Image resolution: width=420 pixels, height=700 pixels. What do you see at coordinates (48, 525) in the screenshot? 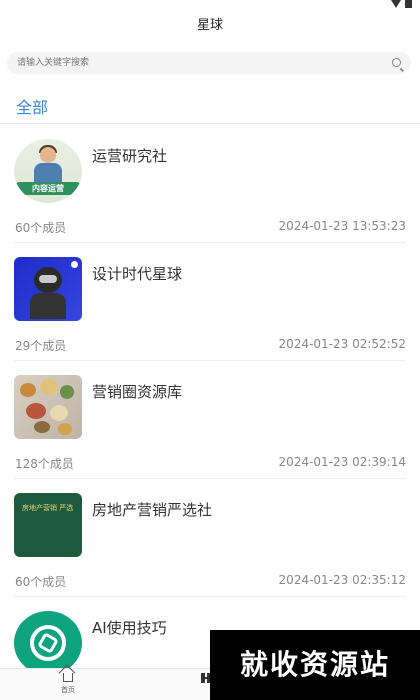
I see `group-thumbnail: 房地产营销 严选` at bounding box center [48, 525].